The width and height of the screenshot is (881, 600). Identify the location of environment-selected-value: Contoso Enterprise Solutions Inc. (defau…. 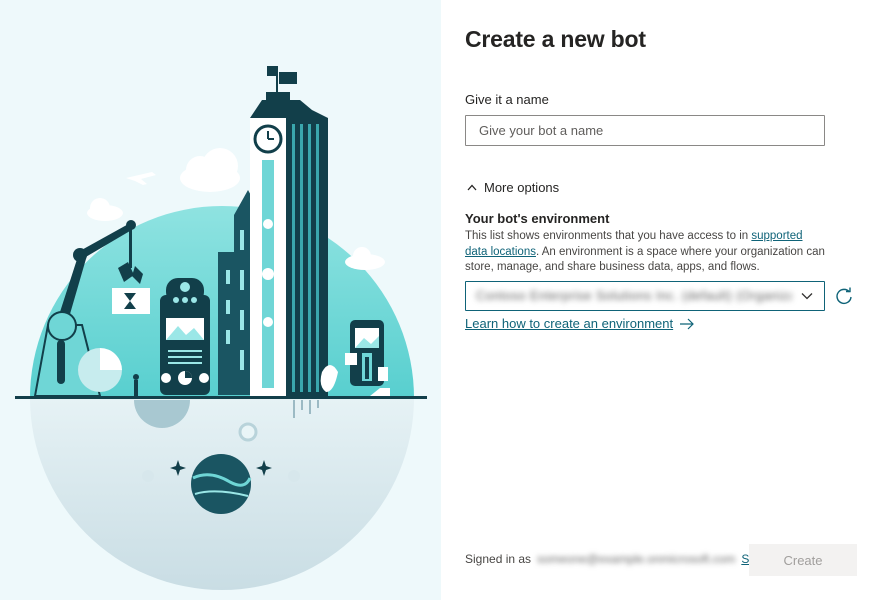
(634, 296).